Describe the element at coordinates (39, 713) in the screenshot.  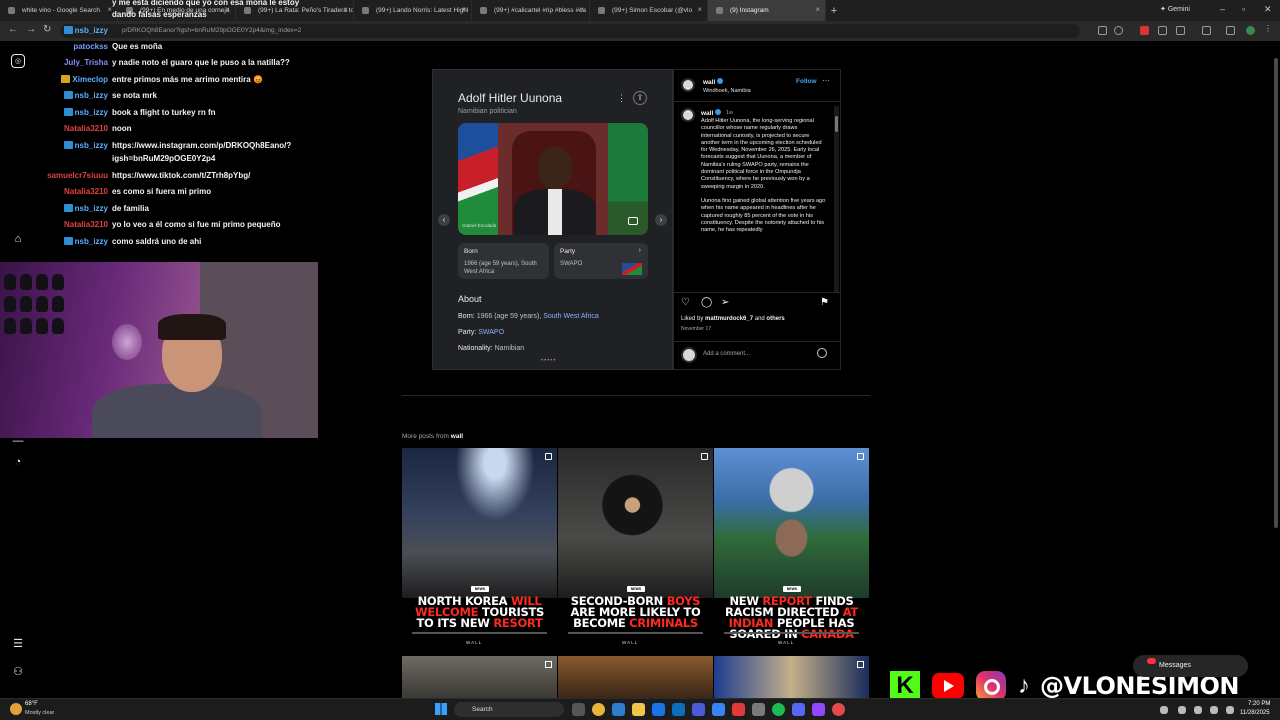
I see `weather-status: Mostly clear` at that location.